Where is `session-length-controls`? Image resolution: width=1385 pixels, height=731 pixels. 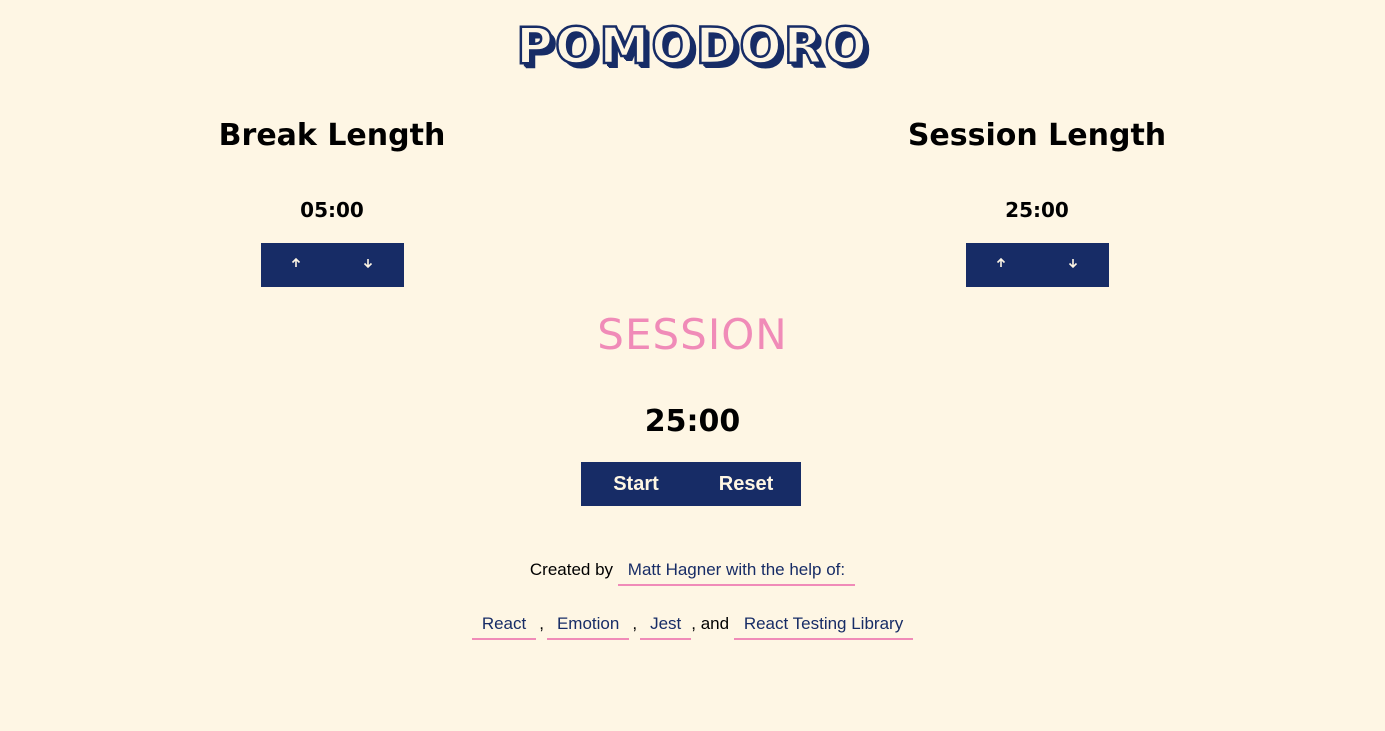 session-length-controls is located at coordinates (1037, 265).